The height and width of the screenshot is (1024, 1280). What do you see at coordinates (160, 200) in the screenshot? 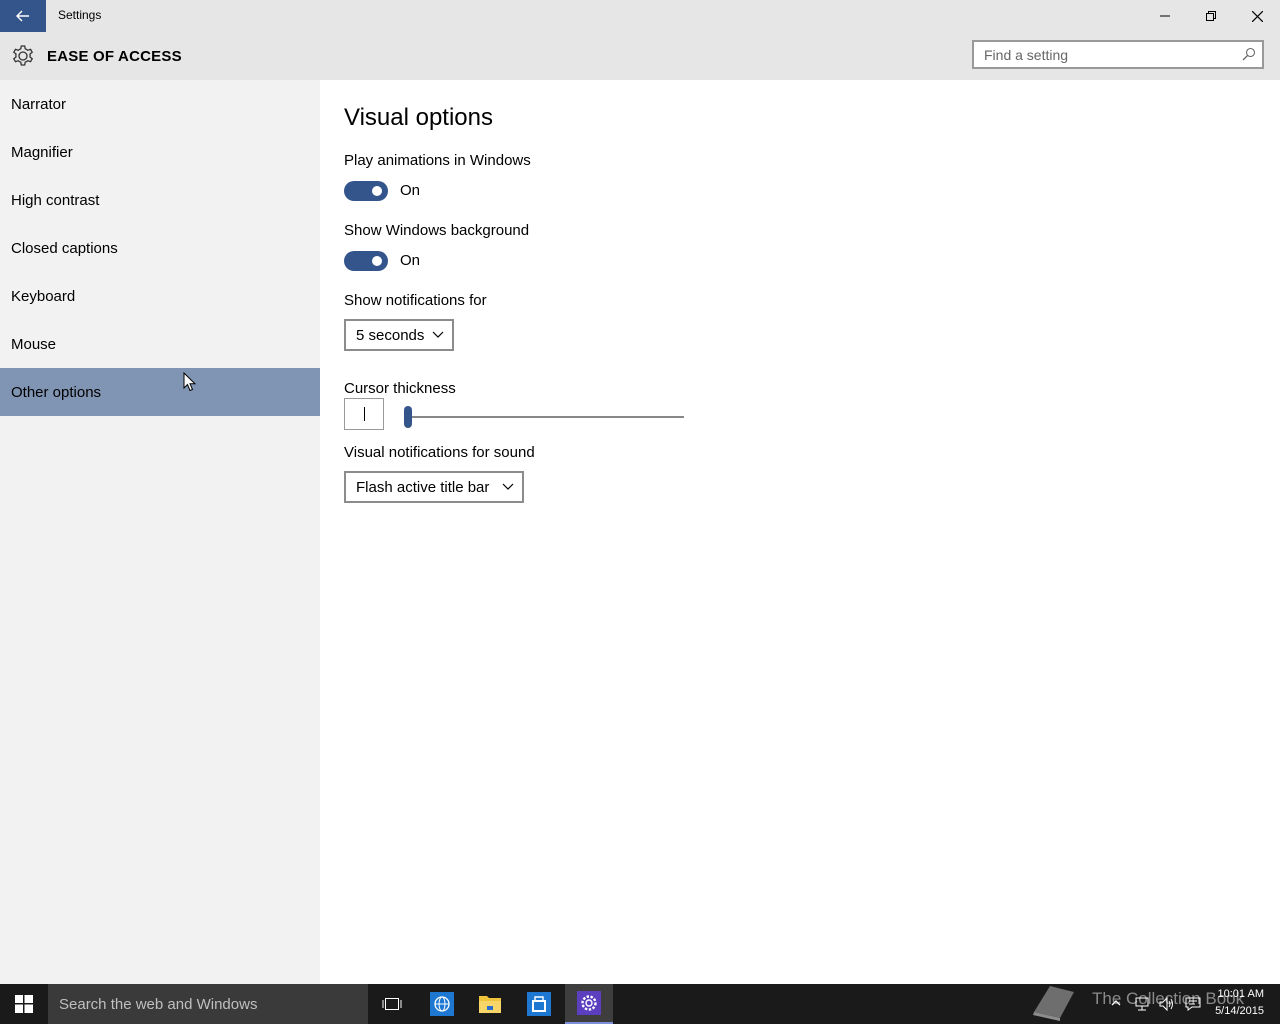
I see `sidebar-item-high-contrast: High contrast` at bounding box center [160, 200].